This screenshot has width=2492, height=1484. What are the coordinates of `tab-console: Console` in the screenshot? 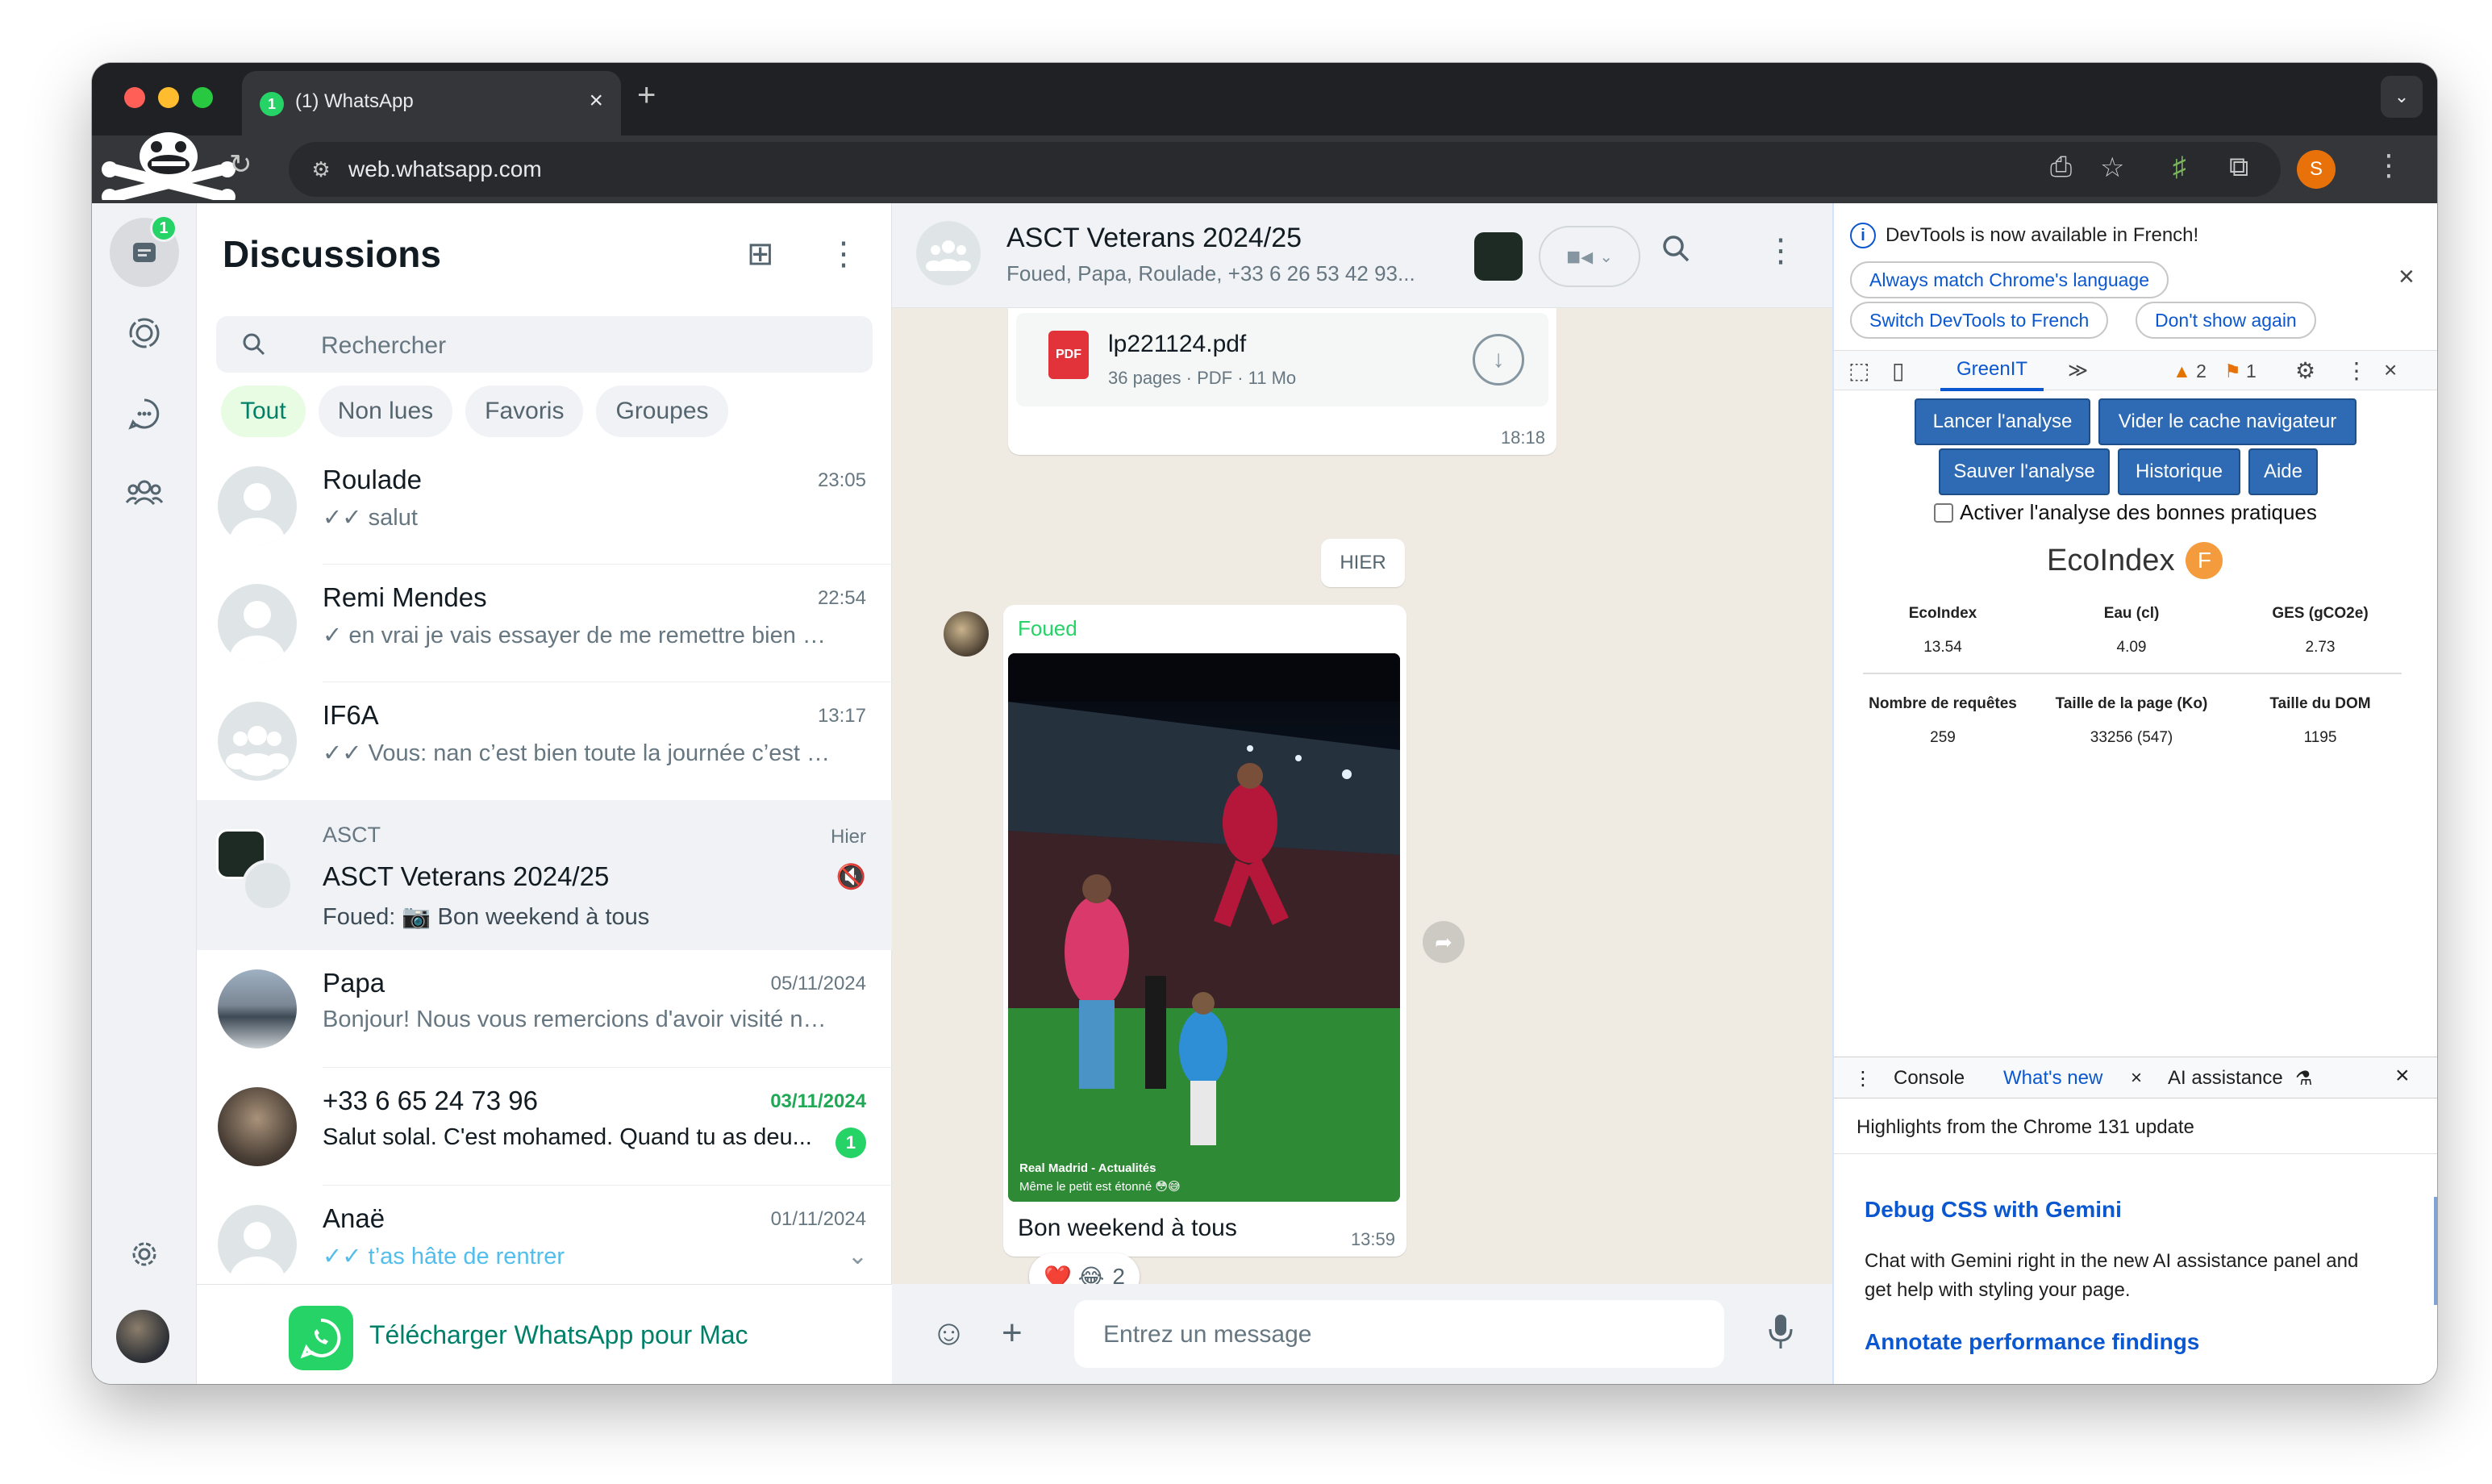 It's located at (1929, 1078).